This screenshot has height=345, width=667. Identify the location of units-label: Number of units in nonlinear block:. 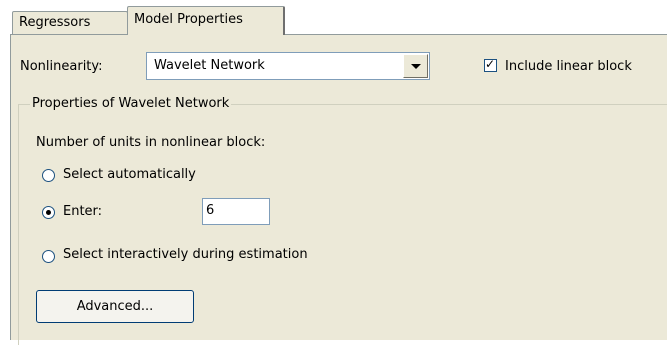
(151, 142).